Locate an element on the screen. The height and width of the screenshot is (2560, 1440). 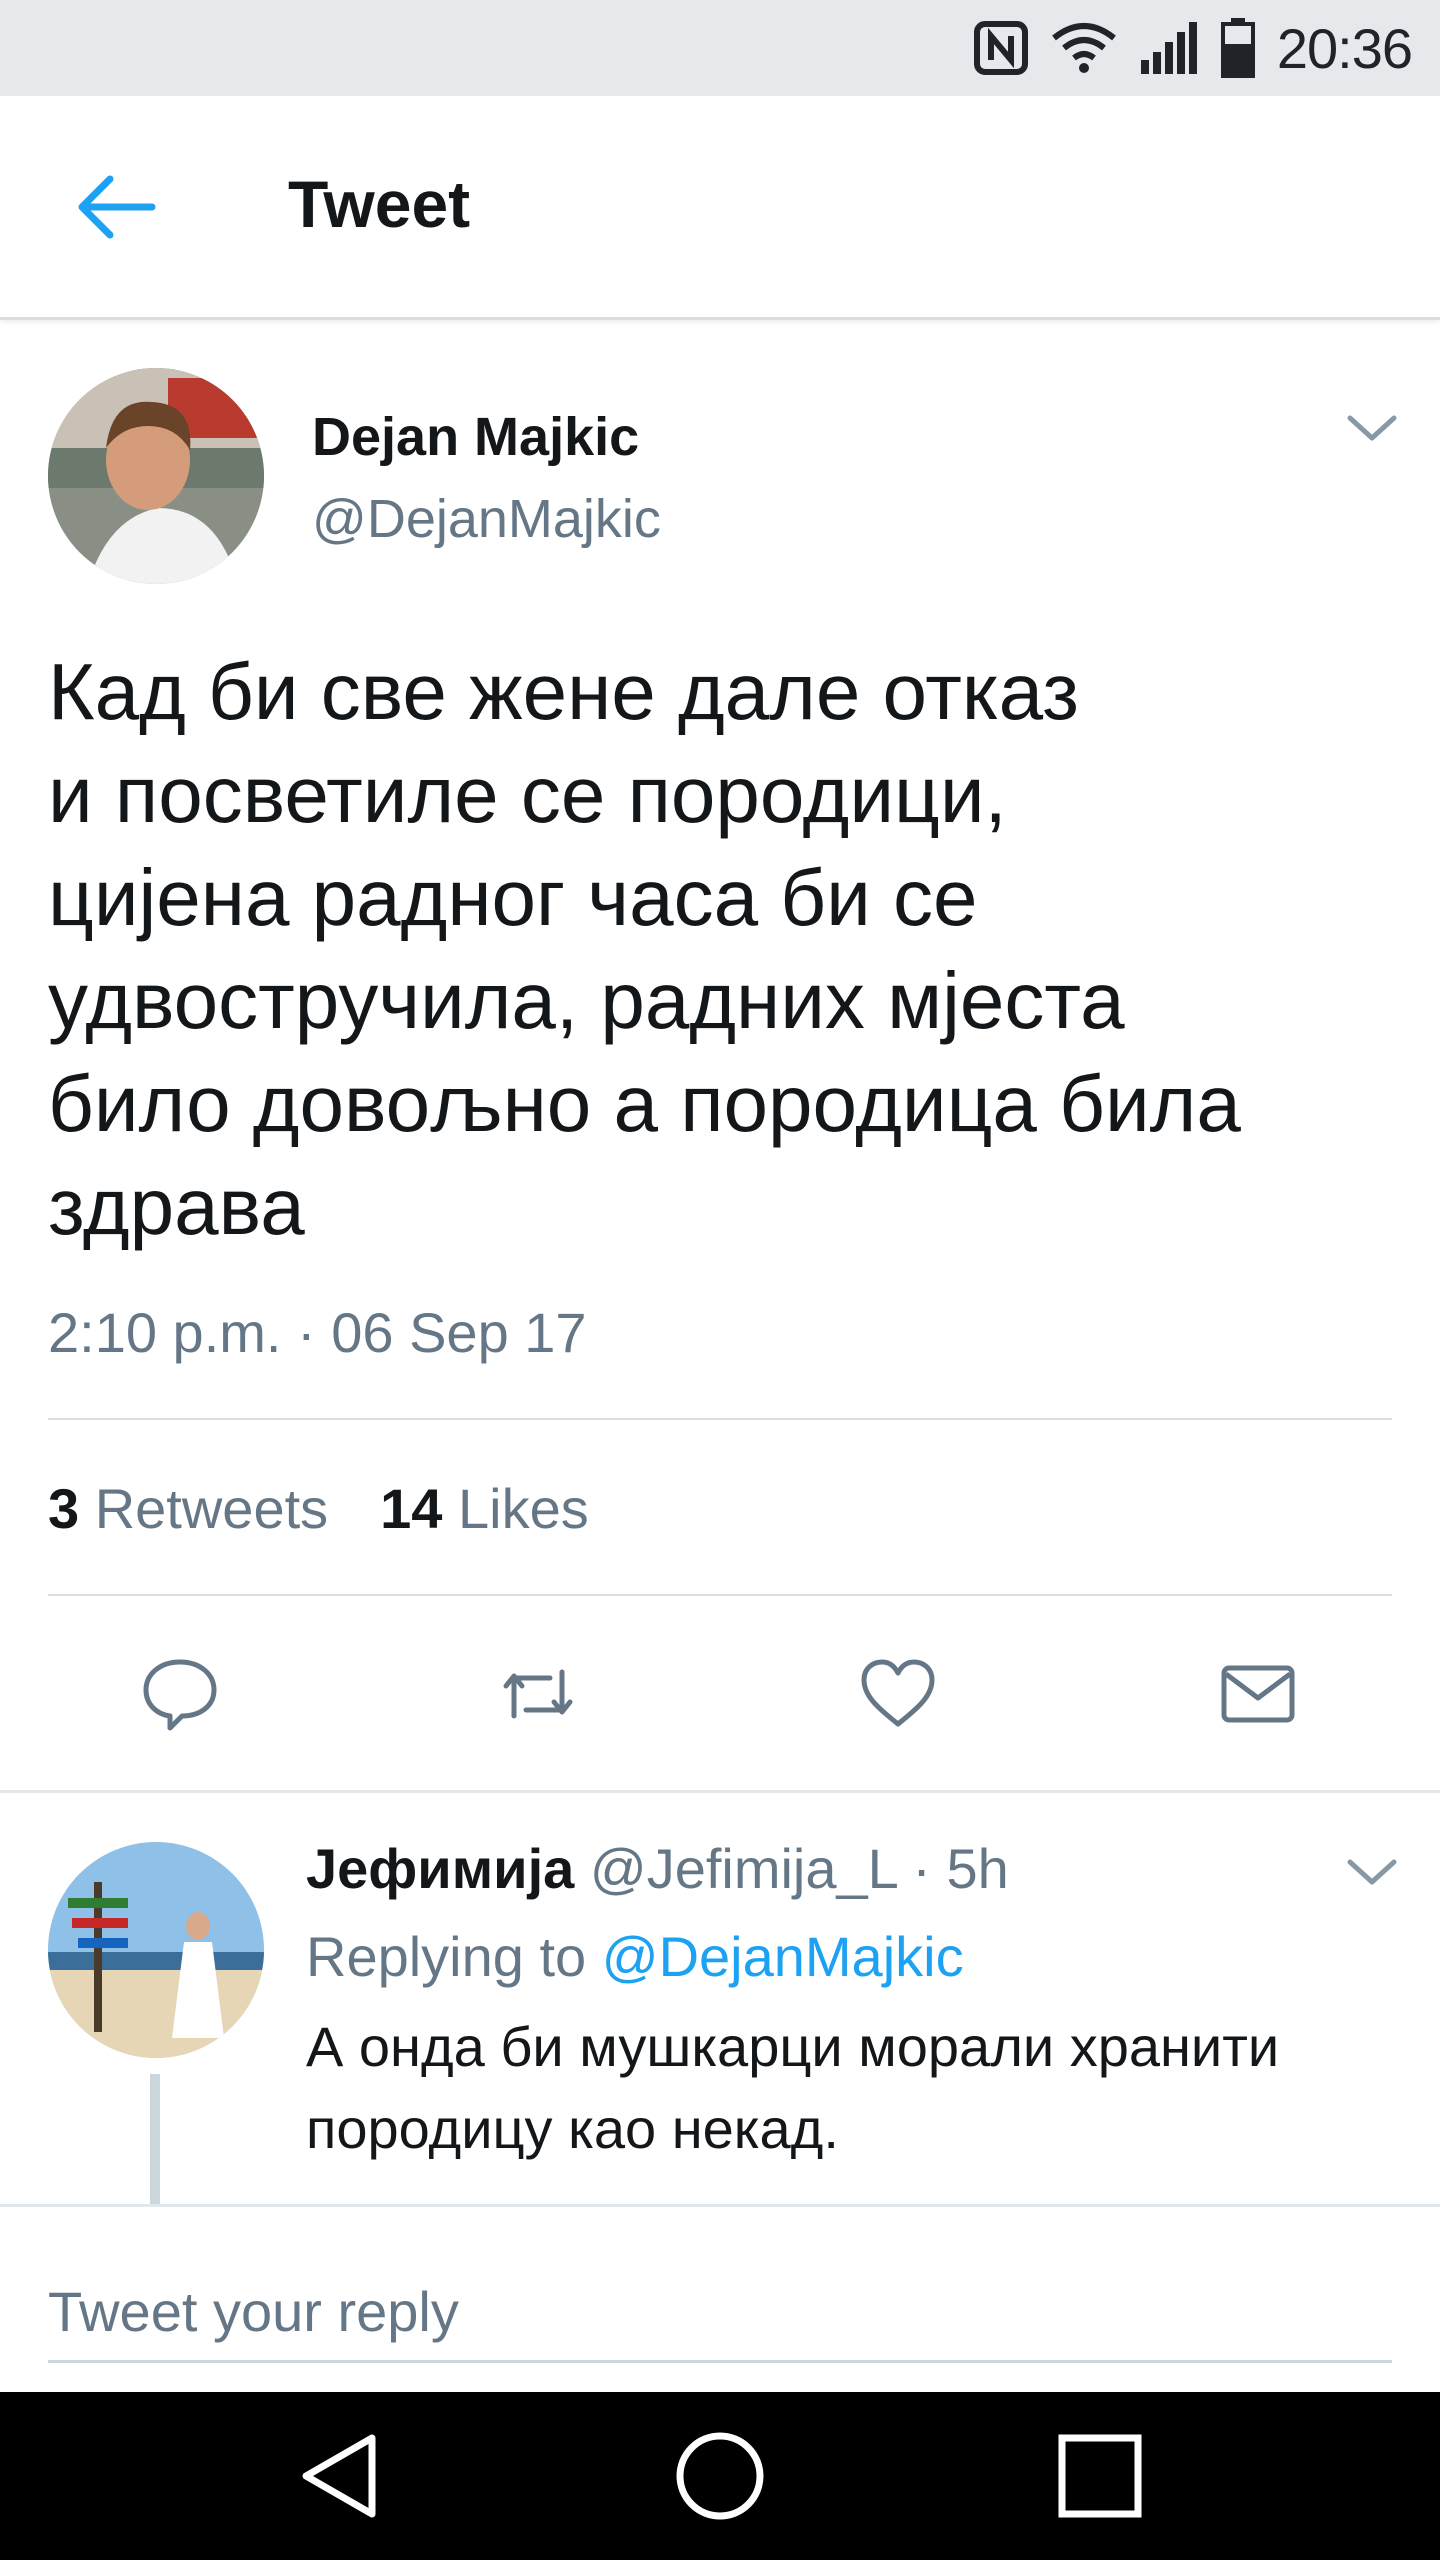
reply-author-avatar is located at coordinates (156, 1950).